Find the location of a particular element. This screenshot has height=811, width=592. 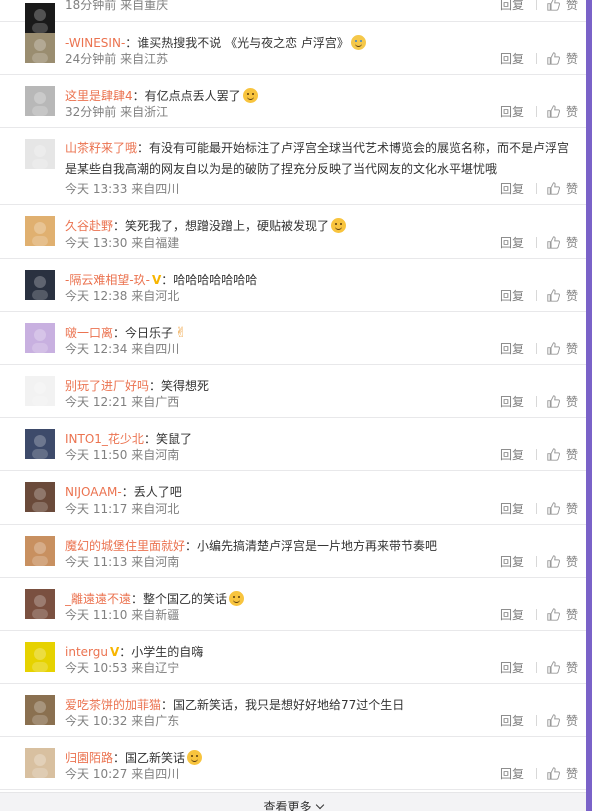

comment-text: ：今日乐子 is located at coordinates (143, 332).